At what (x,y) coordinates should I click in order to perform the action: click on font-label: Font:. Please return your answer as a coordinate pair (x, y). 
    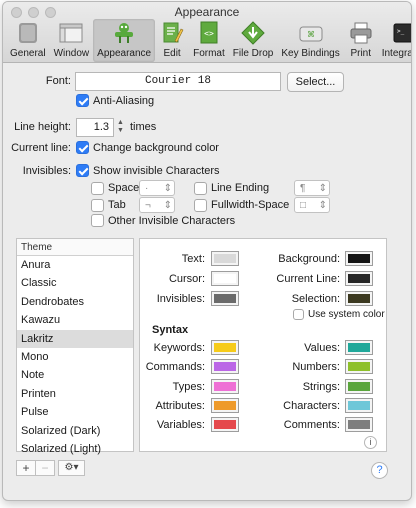
    Looking at the image, I should click on (58, 81).